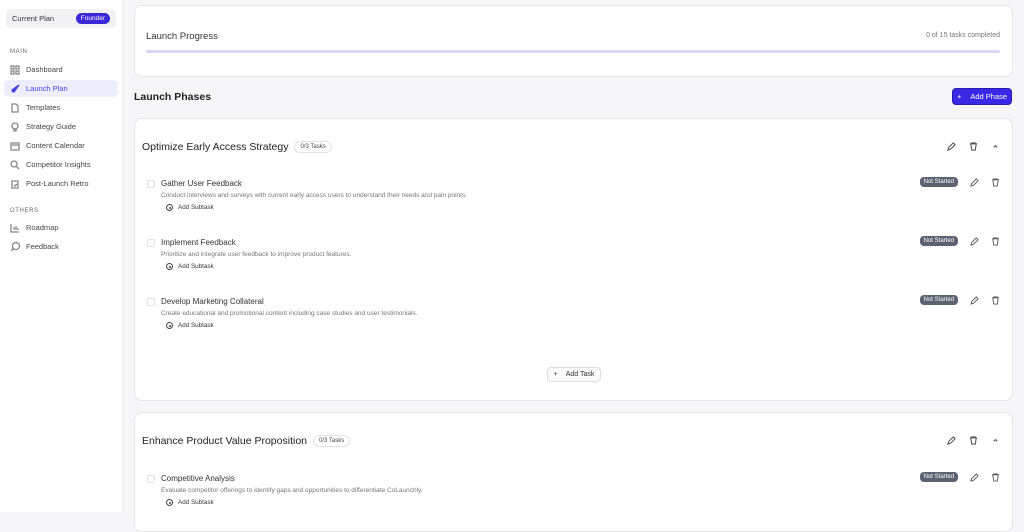 The image size is (1024, 532). What do you see at coordinates (19, 52) in the screenshot?
I see `section-main: MAIN` at bounding box center [19, 52].